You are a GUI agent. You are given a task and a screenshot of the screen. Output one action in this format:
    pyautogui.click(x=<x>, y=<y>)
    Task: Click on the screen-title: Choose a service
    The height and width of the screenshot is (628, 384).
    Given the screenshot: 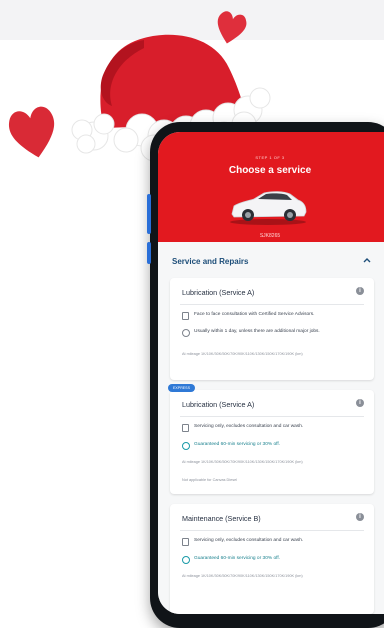 What is the action you would take?
    pyautogui.click(x=270, y=170)
    